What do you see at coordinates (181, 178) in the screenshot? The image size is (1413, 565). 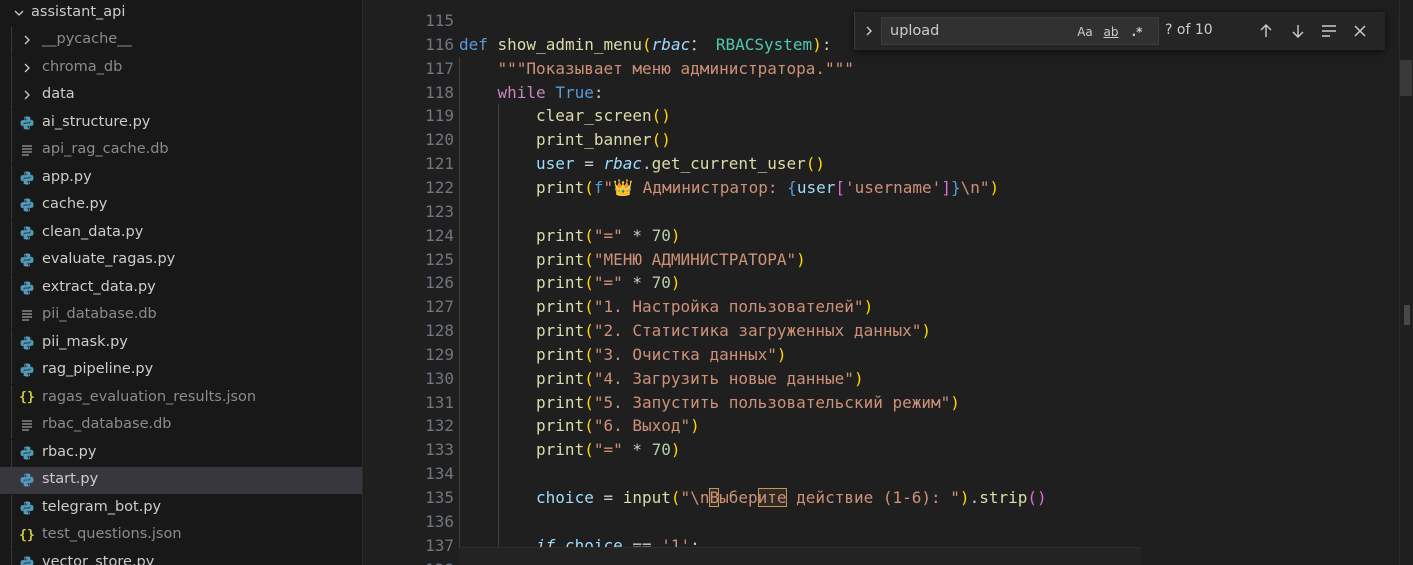 I see `explorer-file: app.py` at bounding box center [181, 178].